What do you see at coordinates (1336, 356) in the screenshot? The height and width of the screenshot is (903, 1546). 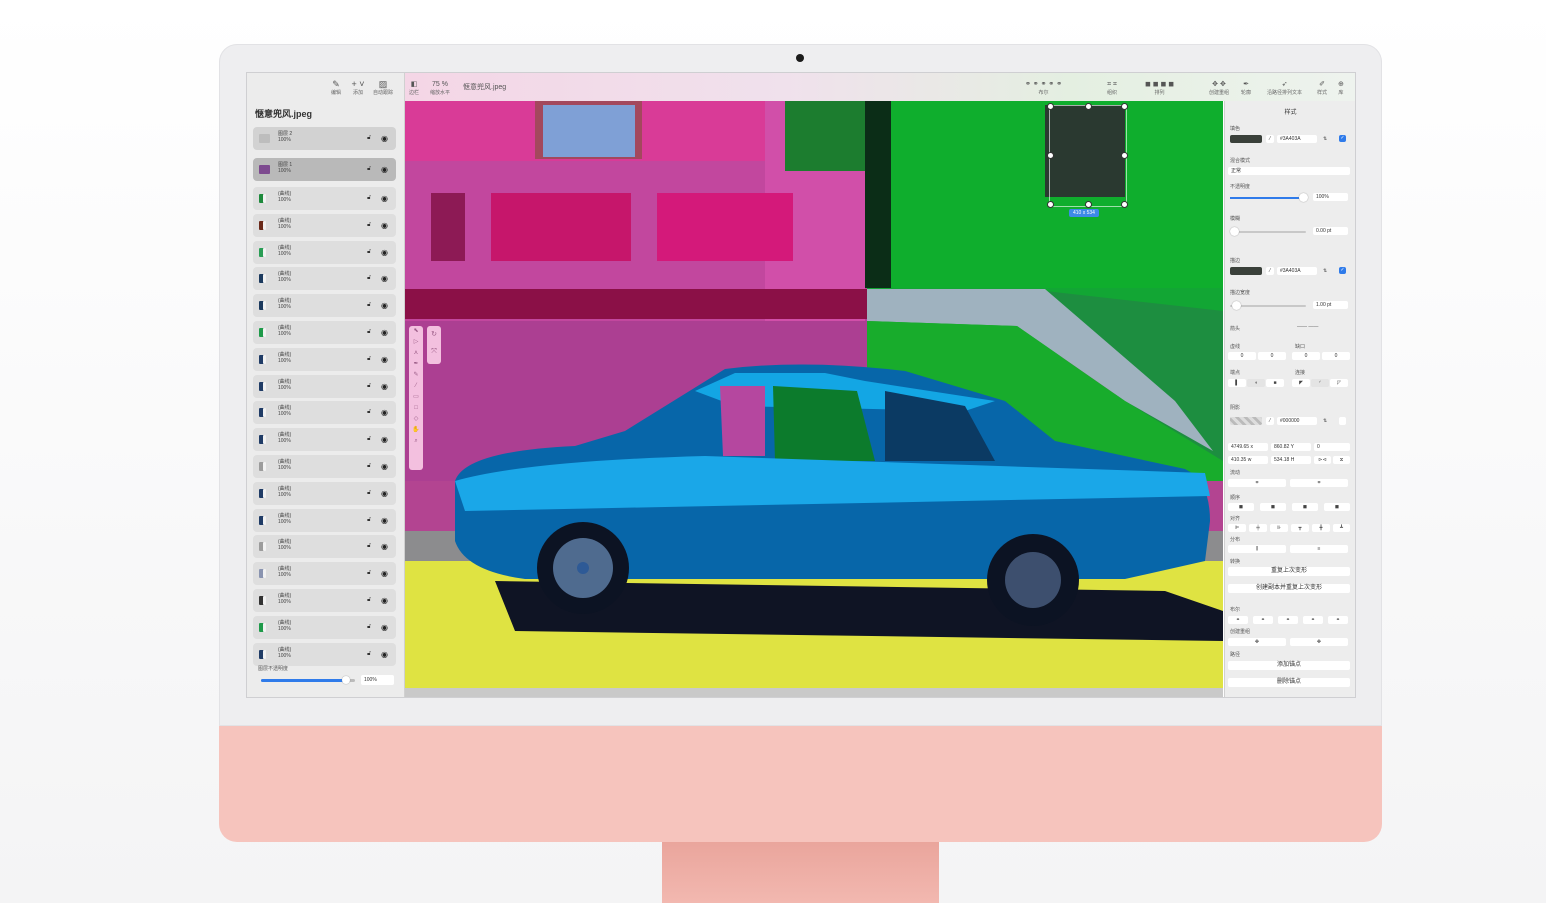 I see `gap-field-2: 0` at bounding box center [1336, 356].